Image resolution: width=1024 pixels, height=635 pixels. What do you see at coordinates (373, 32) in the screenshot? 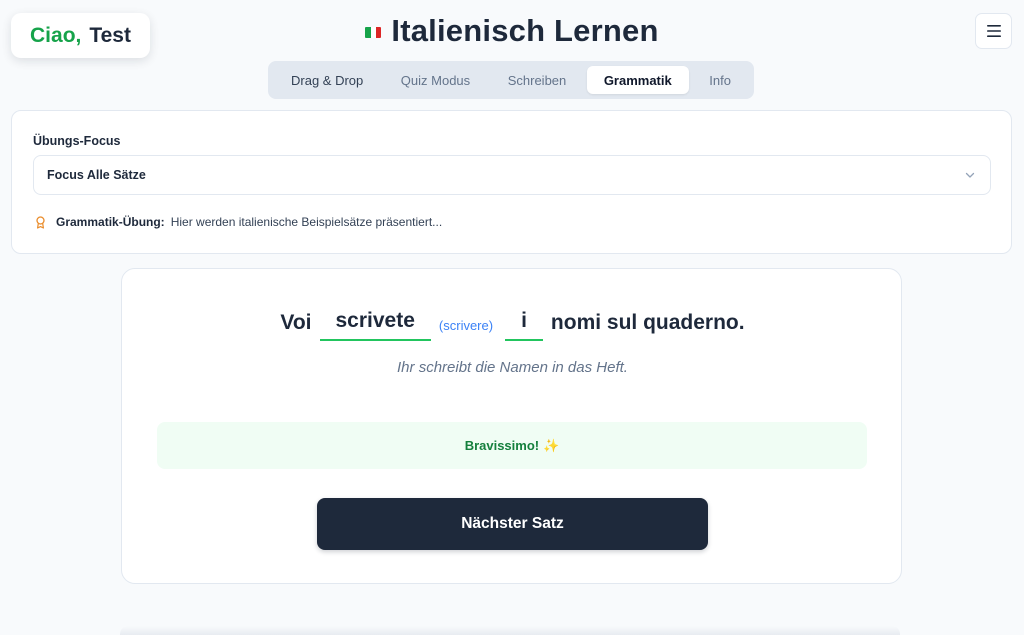
I see `italy-flag-icon` at bounding box center [373, 32].